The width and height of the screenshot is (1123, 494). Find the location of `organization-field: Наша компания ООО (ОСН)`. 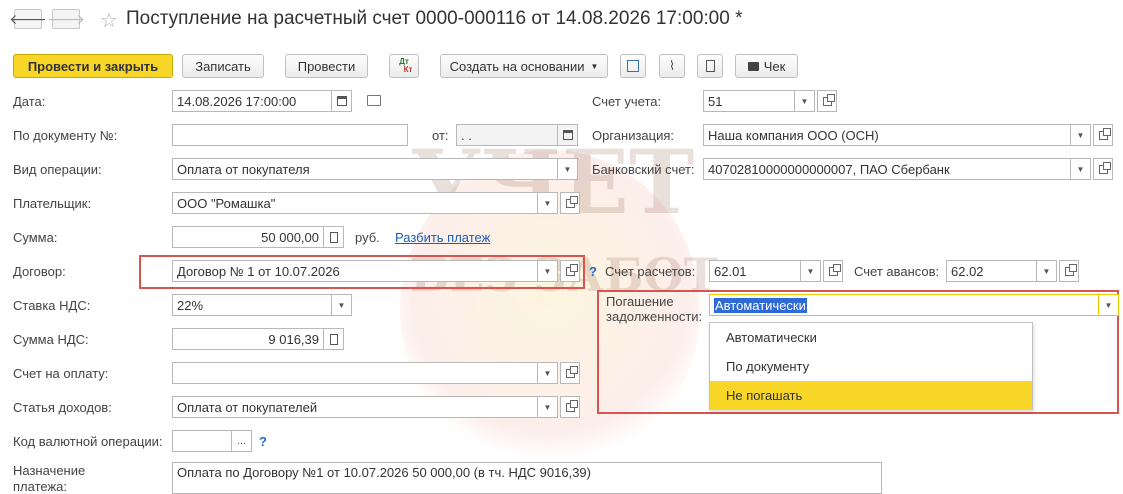

organization-field: Наша компания ООО (ОСН) is located at coordinates (887, 135).